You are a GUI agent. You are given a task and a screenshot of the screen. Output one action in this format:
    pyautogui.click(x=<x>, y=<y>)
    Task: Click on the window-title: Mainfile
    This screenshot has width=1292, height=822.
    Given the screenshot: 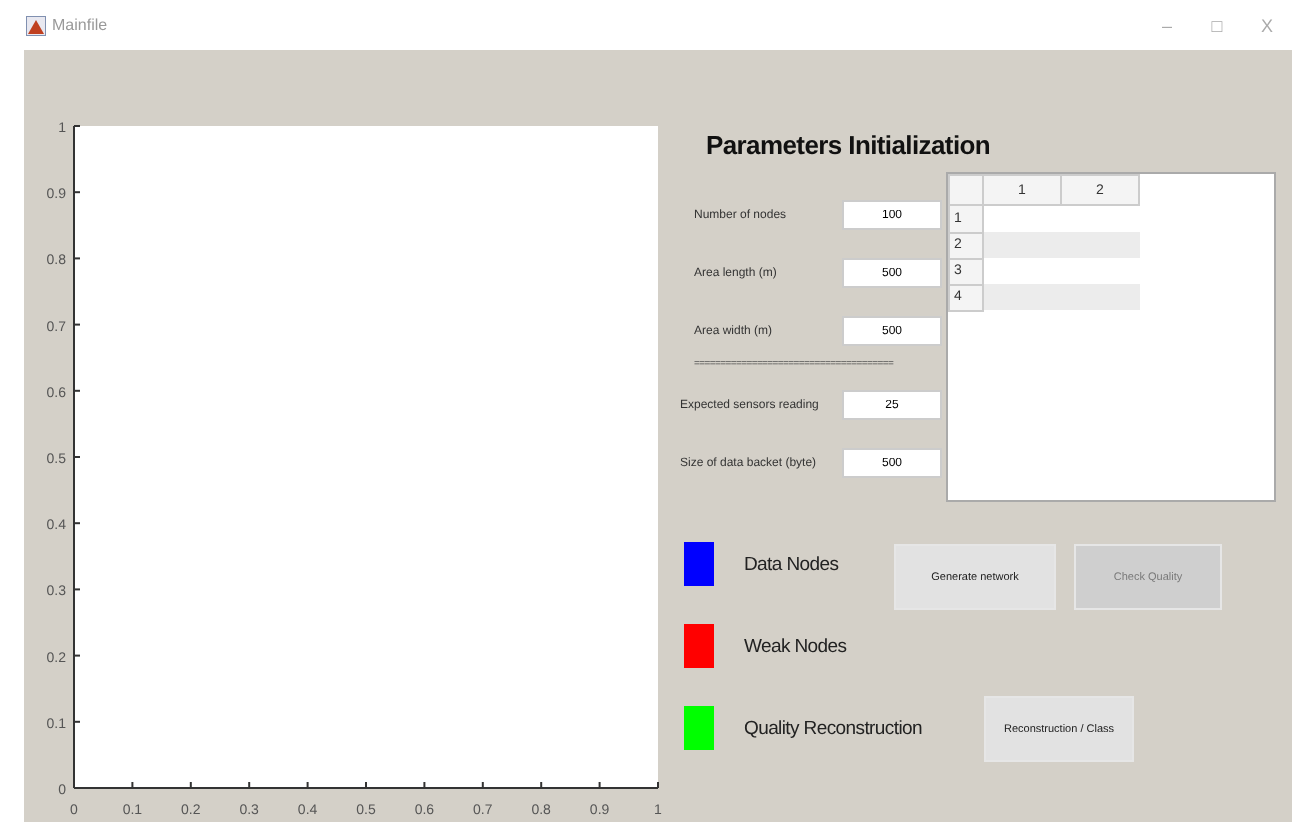 What is the action you would take?
    pyautogui.click(x=80, y=25)
    